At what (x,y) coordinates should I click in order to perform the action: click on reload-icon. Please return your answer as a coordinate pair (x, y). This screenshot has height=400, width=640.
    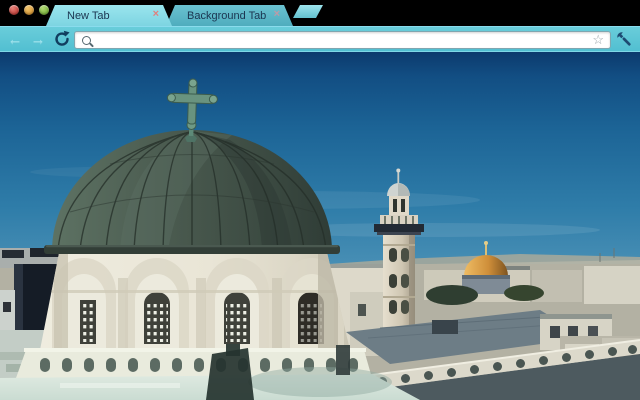
    Looking at the image, I should click on (62, 38).